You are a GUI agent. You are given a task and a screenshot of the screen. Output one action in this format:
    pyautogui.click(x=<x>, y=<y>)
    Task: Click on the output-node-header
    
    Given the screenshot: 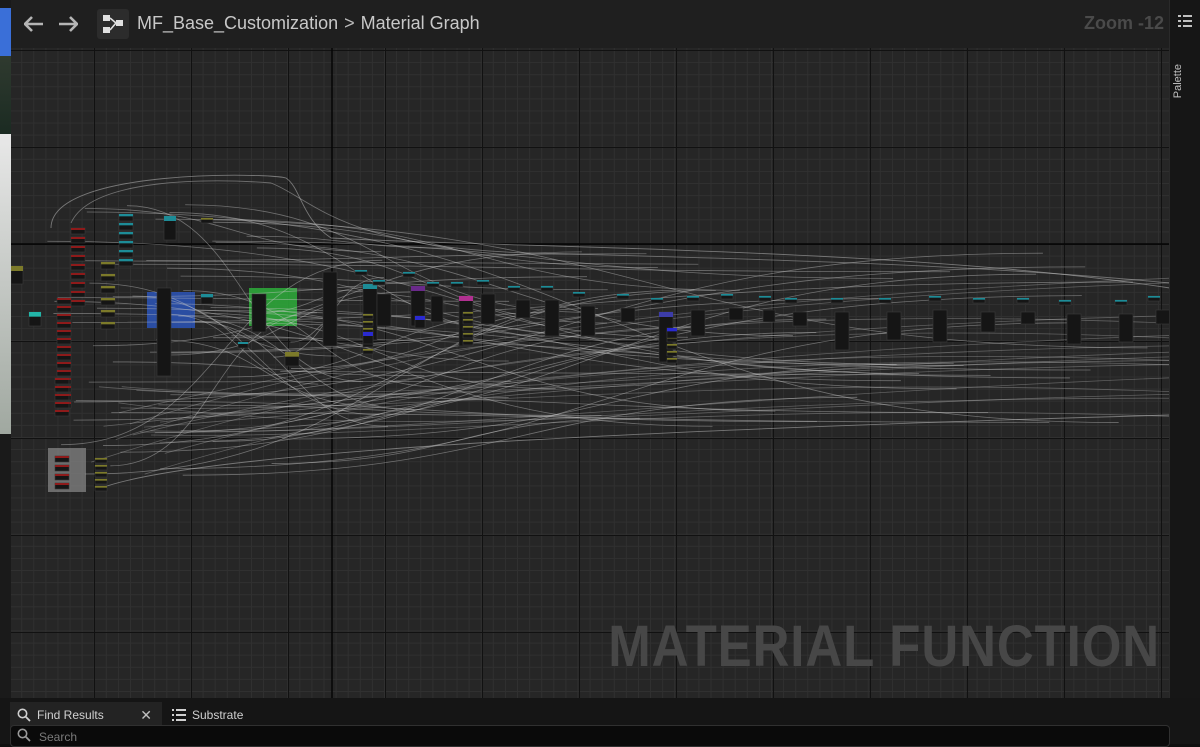 What is the action you would take?
    pyautogui.click(x=35, y=314)
    